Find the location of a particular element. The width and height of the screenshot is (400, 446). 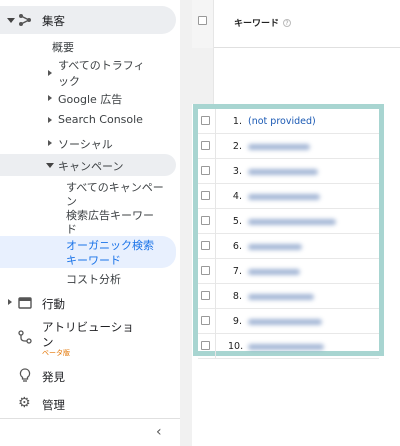

nav-campaigns: キャンペーン is located at coordinates (88, 165).